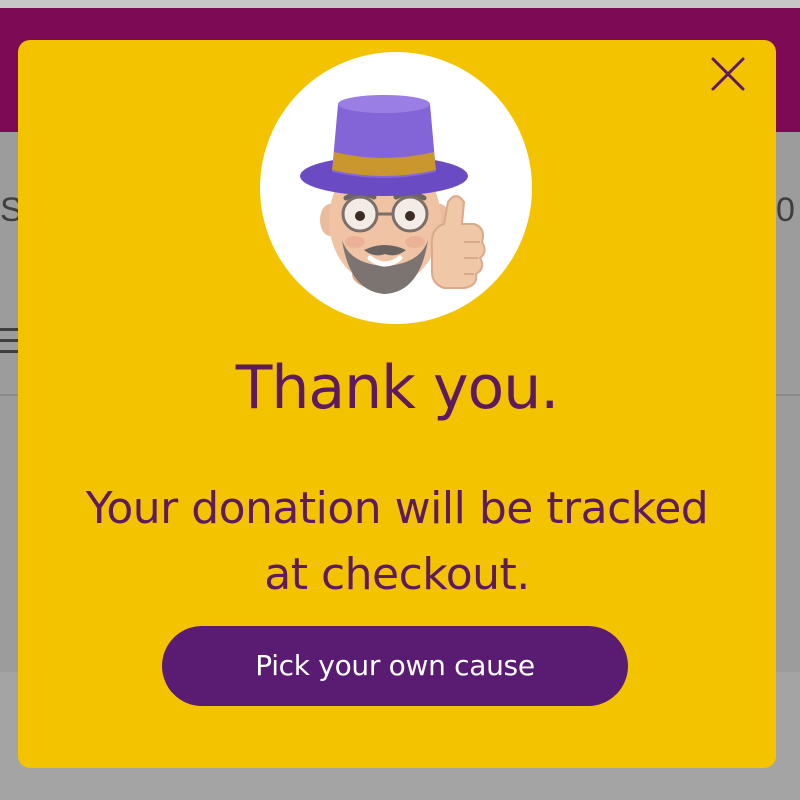  What do you see at coordinates (10, 341) in the screenshot?
I see `menu-icon` at bounding box center [10, 341].